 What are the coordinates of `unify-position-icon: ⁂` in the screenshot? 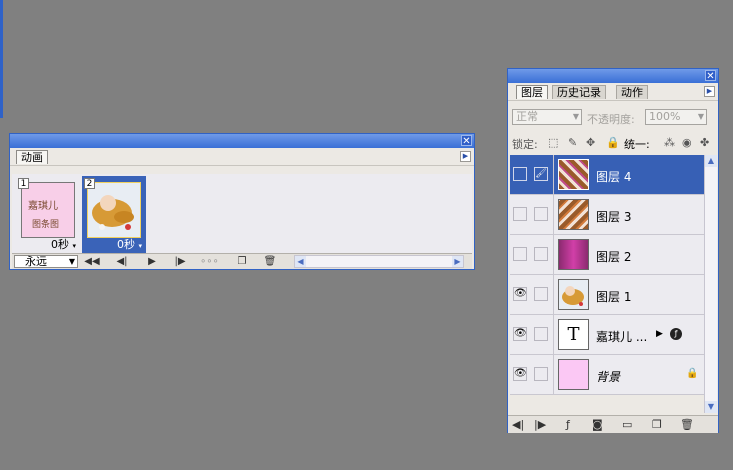 It's located at (669, 142).